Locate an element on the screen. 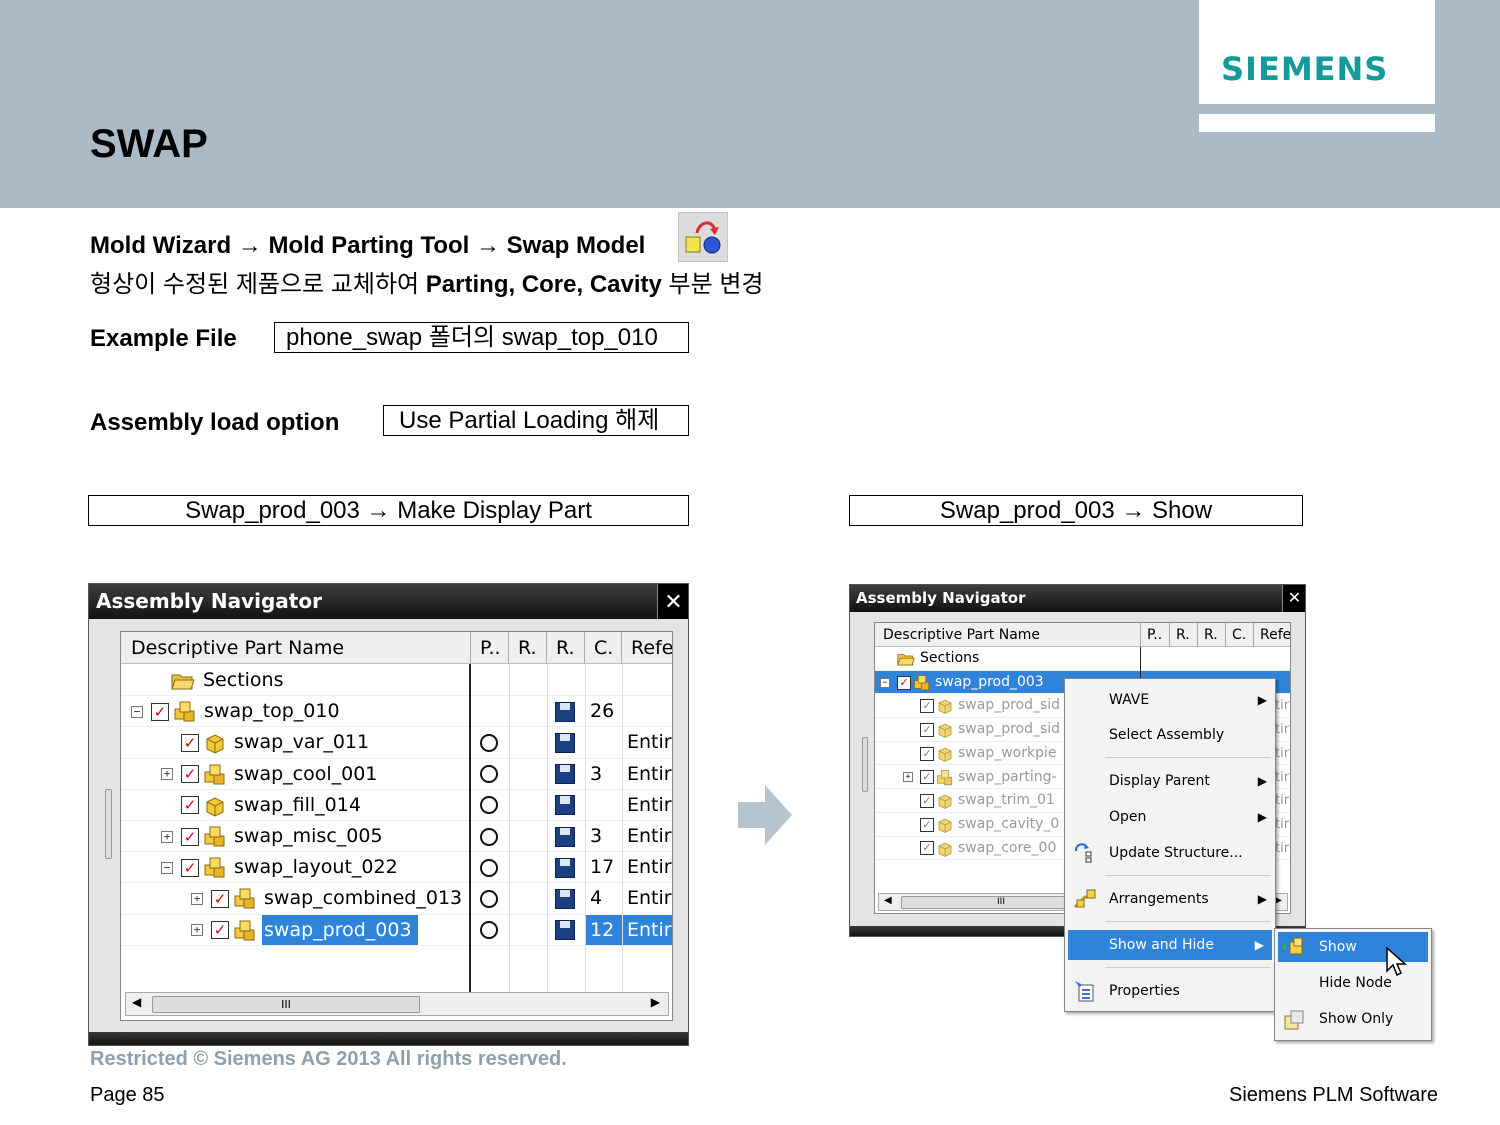  scroll-thumb: III is located at coordinates (286, 1004).